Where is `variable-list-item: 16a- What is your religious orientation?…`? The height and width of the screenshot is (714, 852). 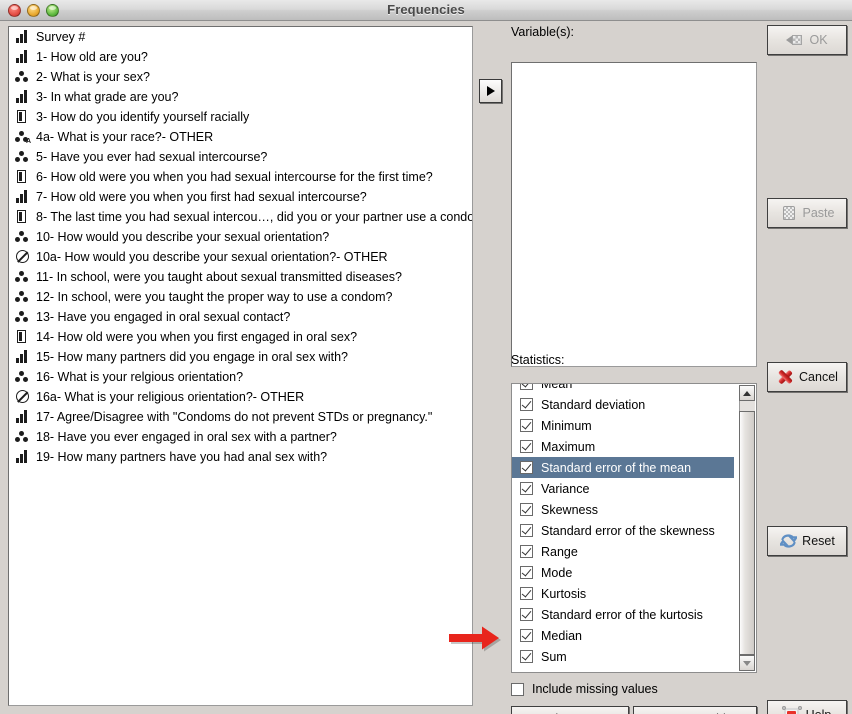 variable-list-item: 16a- What is your religious orientation?… is located at coordinates (240, 397).